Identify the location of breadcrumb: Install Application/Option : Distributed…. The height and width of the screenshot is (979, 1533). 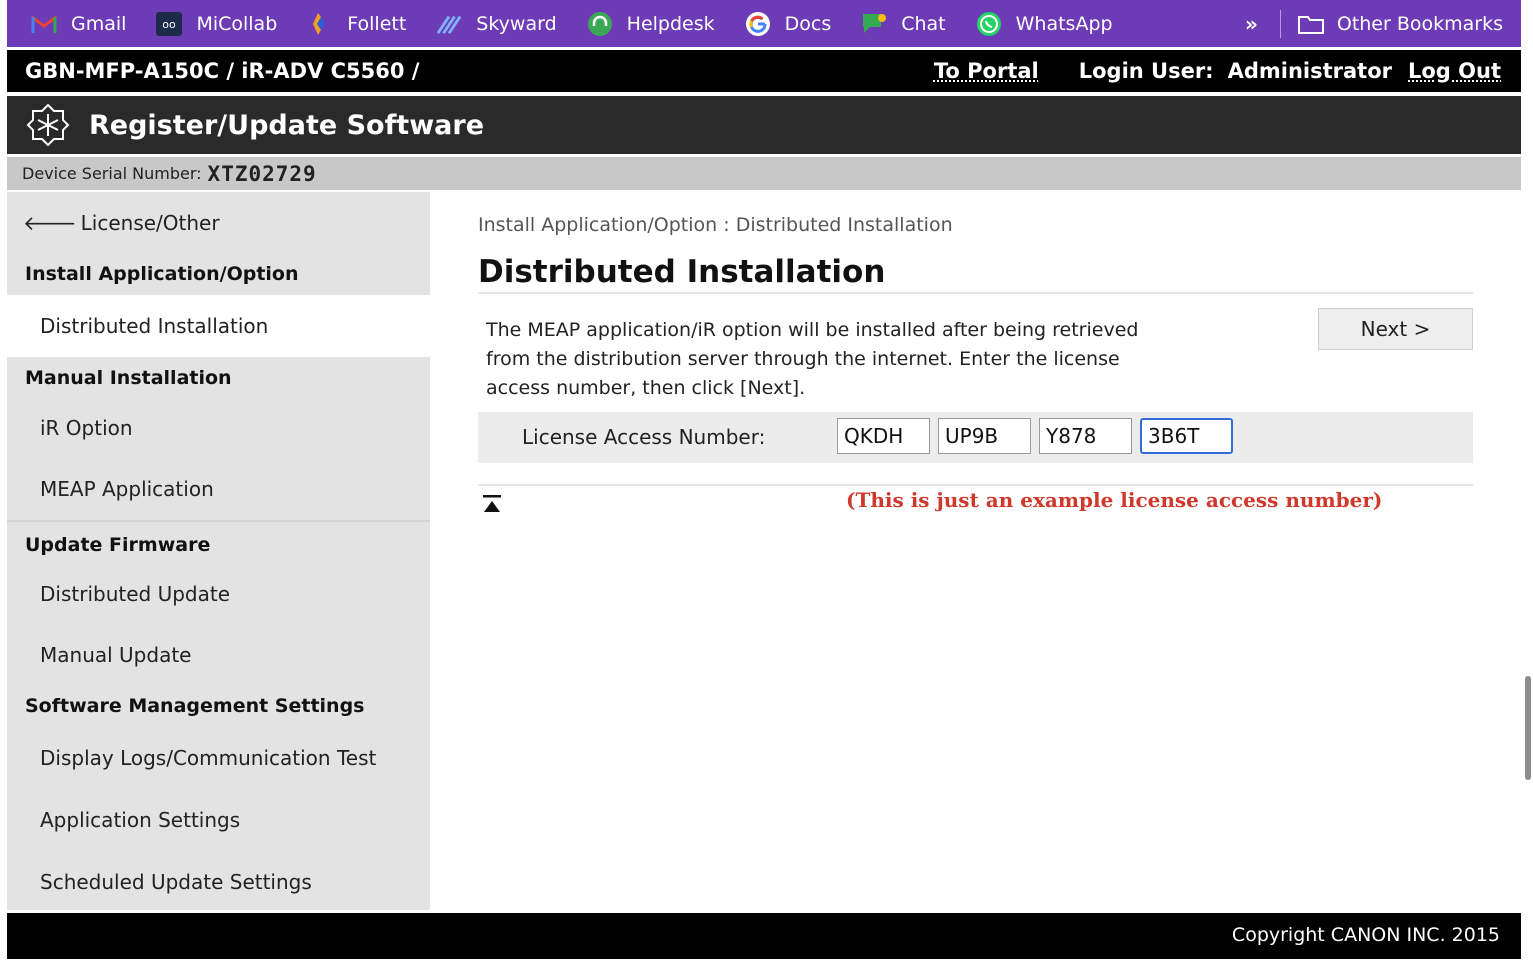
(715, 225).